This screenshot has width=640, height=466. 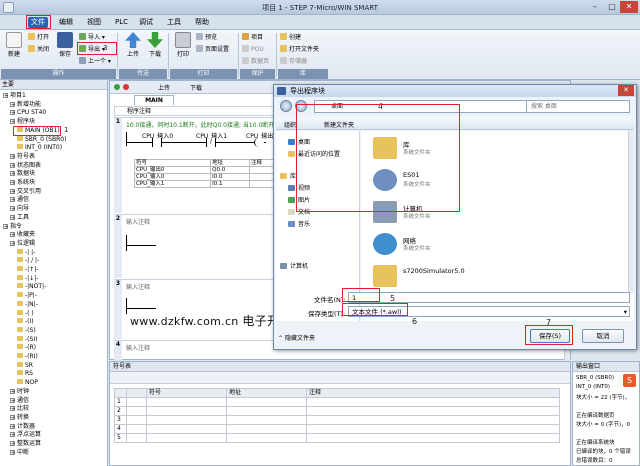 I want to click on menu-plc: PLC, so click(x=121, y=22).